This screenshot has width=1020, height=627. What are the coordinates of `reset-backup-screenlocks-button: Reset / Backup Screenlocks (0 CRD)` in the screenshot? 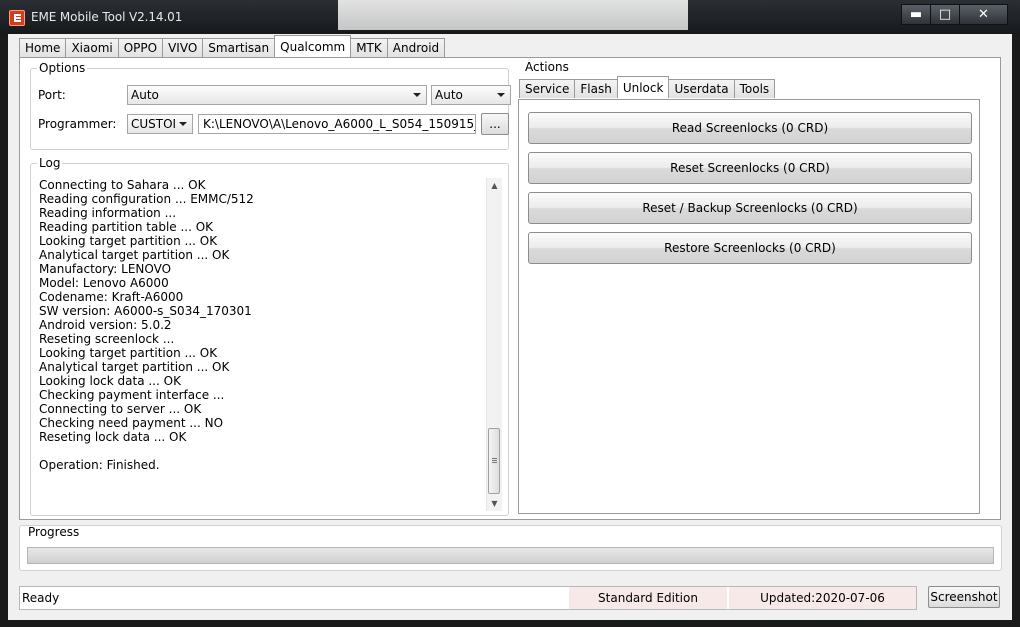 It's located at (750, 208).